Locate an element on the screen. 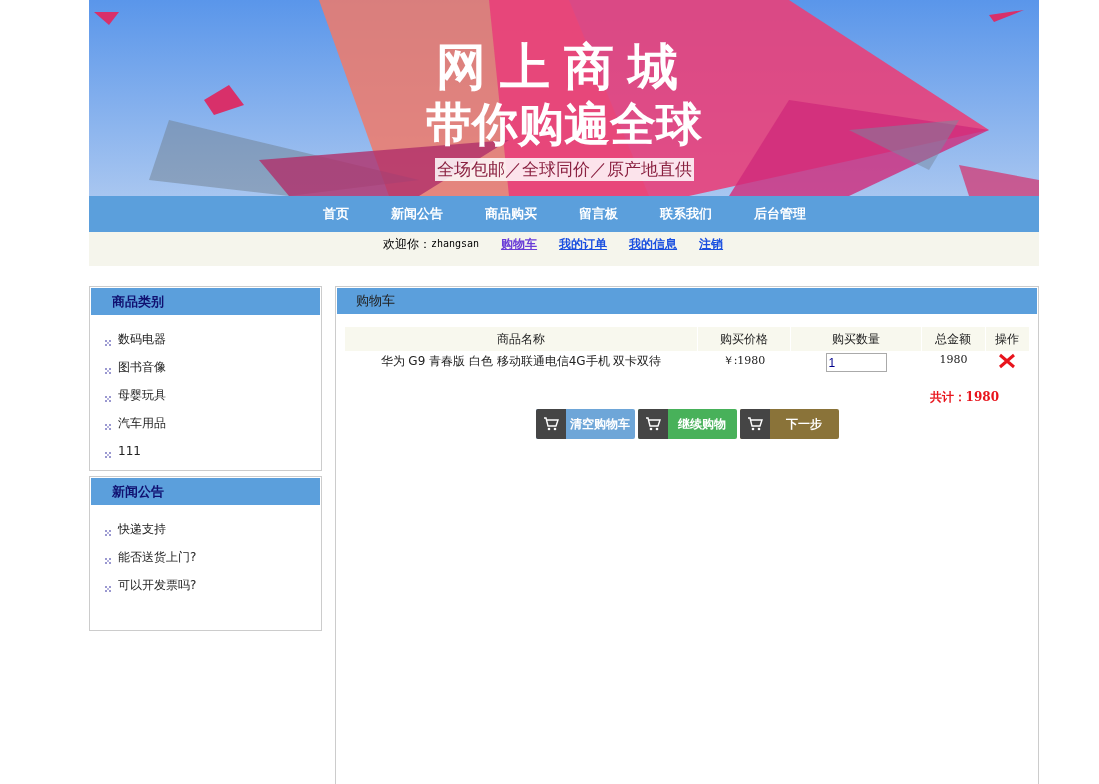 The image size is (1099, 784). column-header: 购买数量 is located at coordinates (856, 339).